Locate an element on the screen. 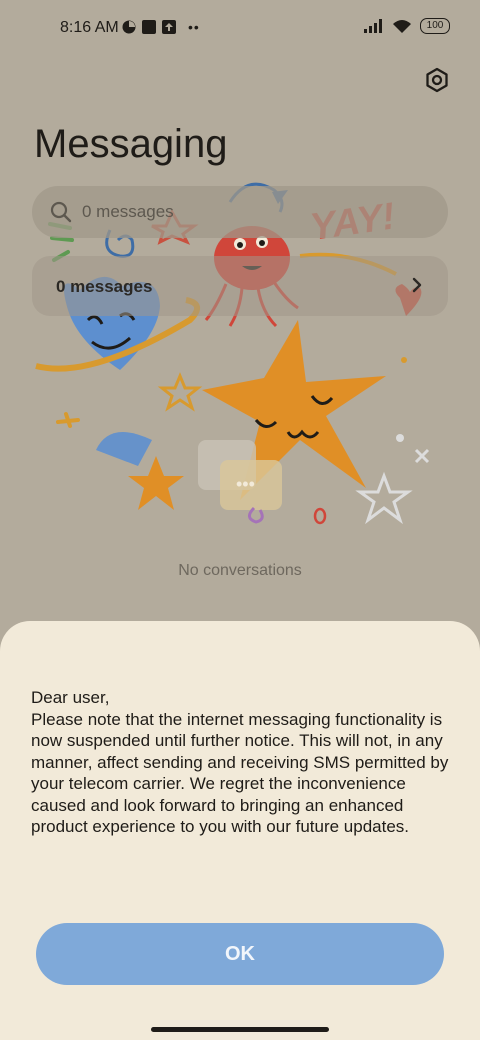 This screenshot has height=1040, width=480. settings-button is located at coordinates (437, 80).